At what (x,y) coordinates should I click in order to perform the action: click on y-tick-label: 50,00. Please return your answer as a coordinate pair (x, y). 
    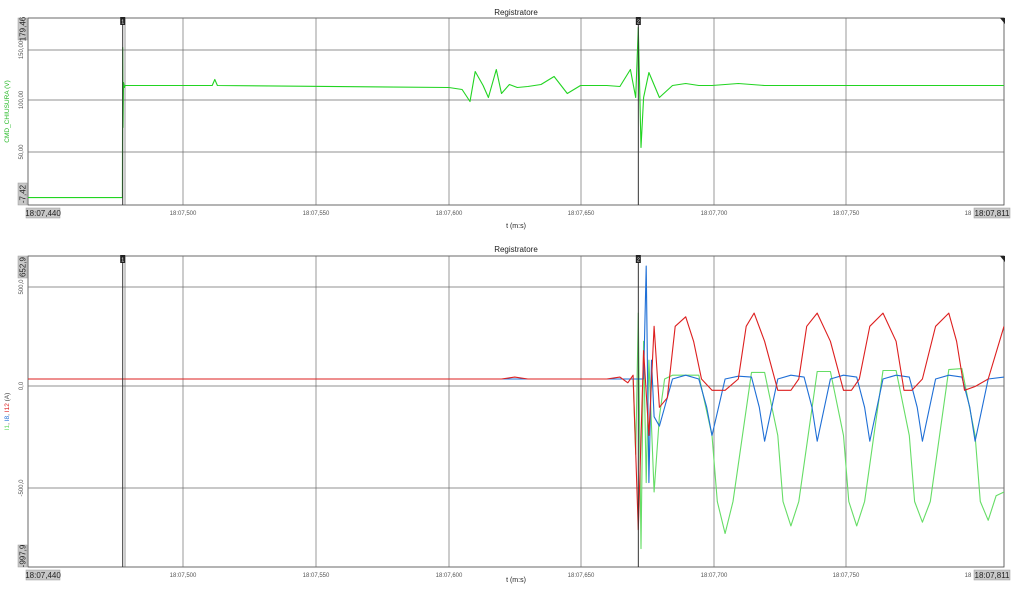
    Looking at the image, I should click on (22, 152).